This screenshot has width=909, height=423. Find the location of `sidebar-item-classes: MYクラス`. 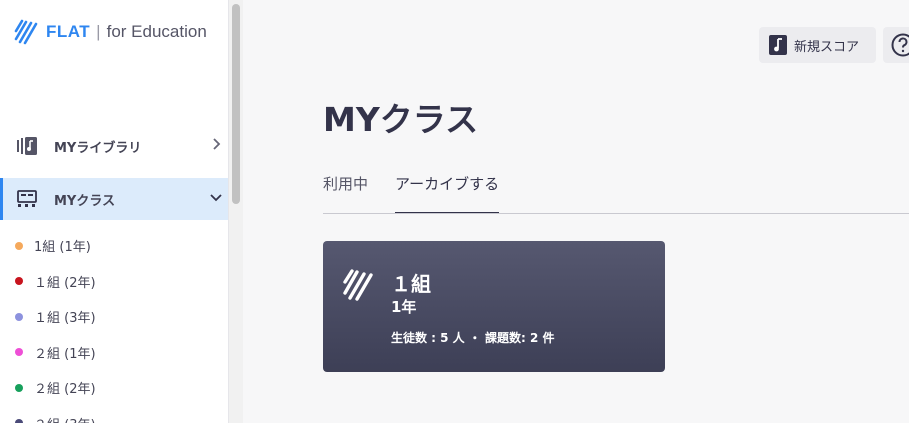

sidebar-item-classes: MYクラス is located at coordinates (114, 199).